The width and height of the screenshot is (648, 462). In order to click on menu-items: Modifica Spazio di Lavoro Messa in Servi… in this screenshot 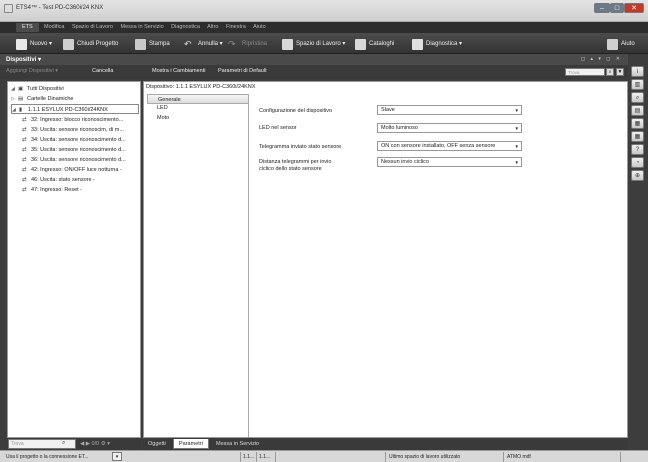, I will do `click(158, 27)`.